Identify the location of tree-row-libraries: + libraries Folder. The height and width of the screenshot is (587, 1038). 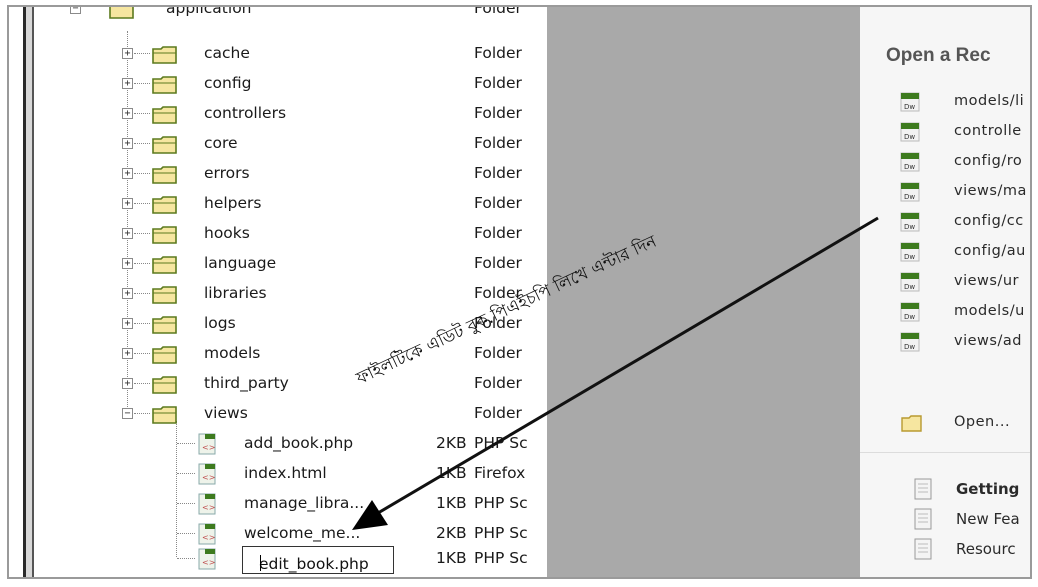
(290, 295).